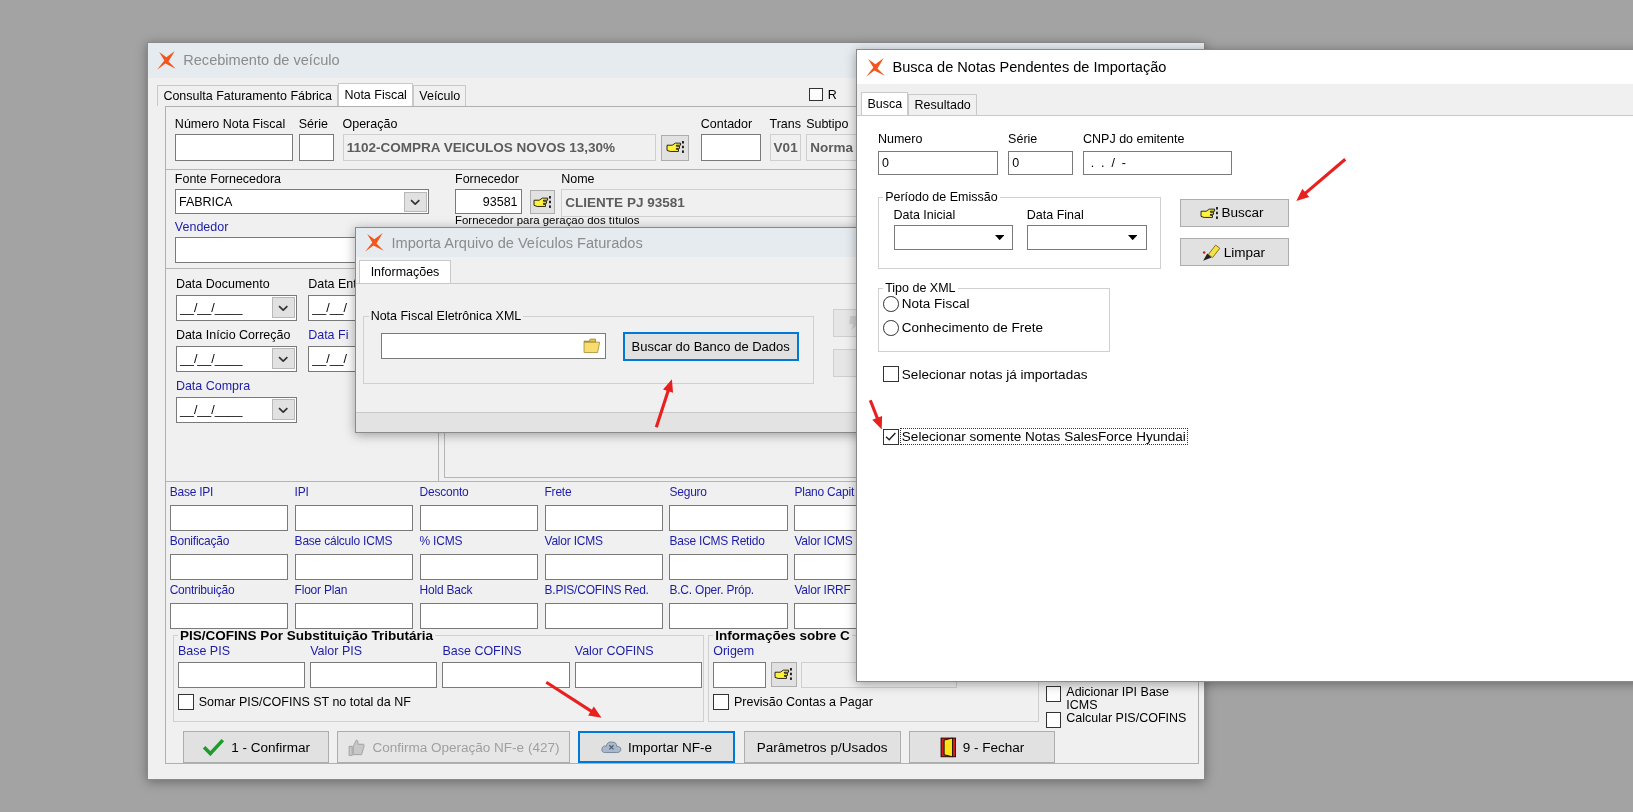  Describe the element at coordinates (1134, 139) in the screenshot. I see `field-label: CNPJ do emitente` at that location.